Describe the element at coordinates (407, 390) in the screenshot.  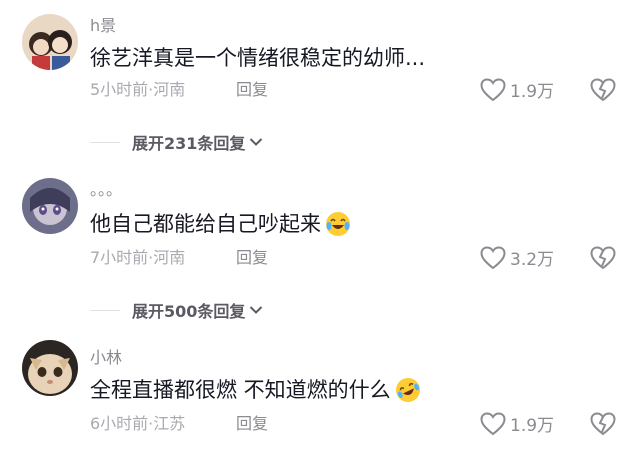
I see `rolling-laughing-emoji` at that location.